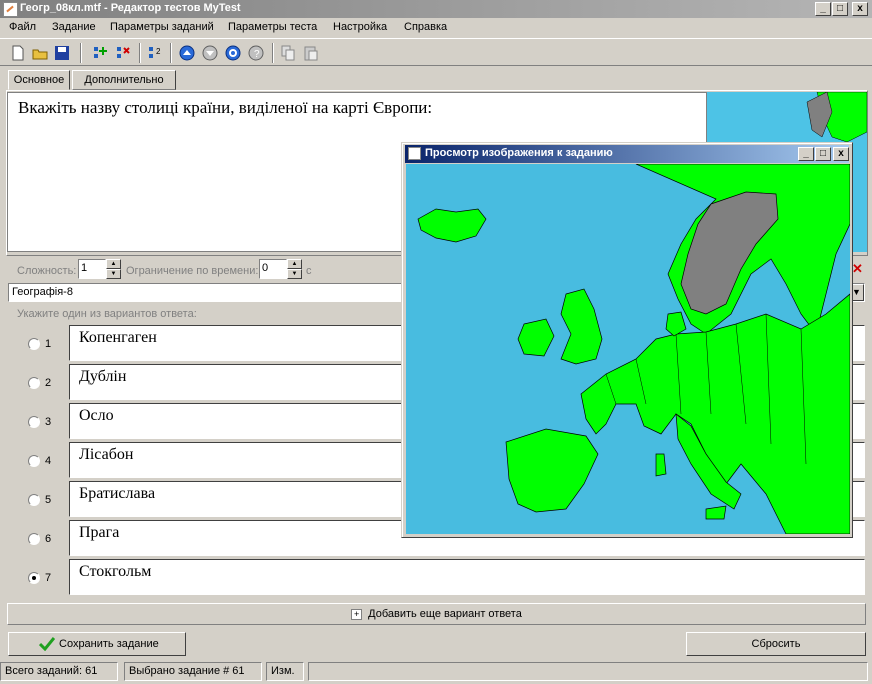 The width and height of the screenshot is (872, 684). What do you see at coordinates (48, 539) in the screenshot?
I see `answer-number: 6` at bounding box center [48, 539].